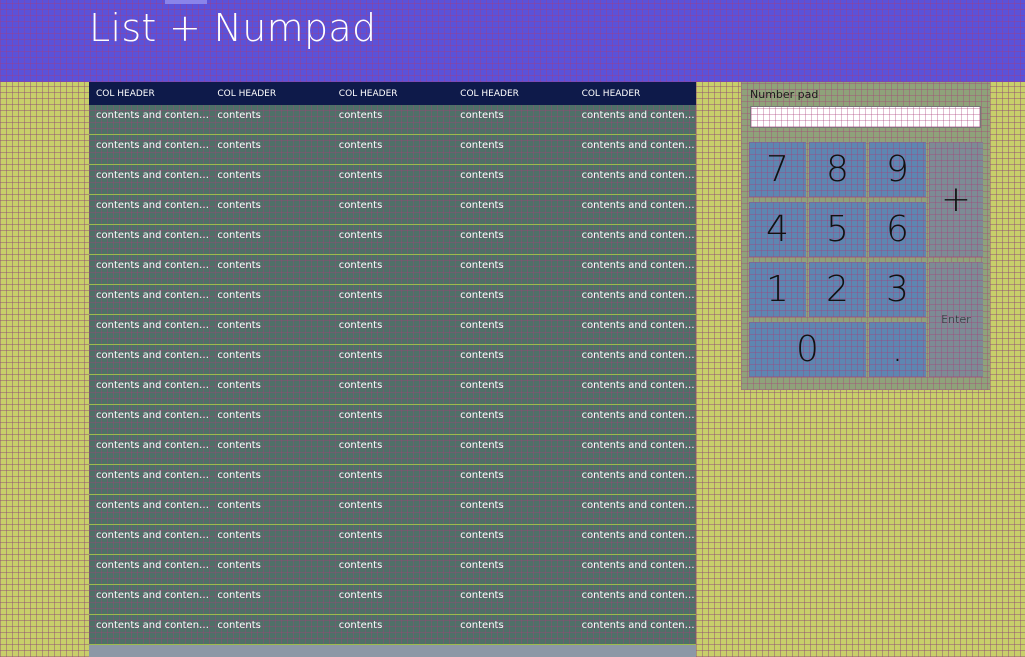  I want to click on page-title: List + Numpad, so click(233, 28).